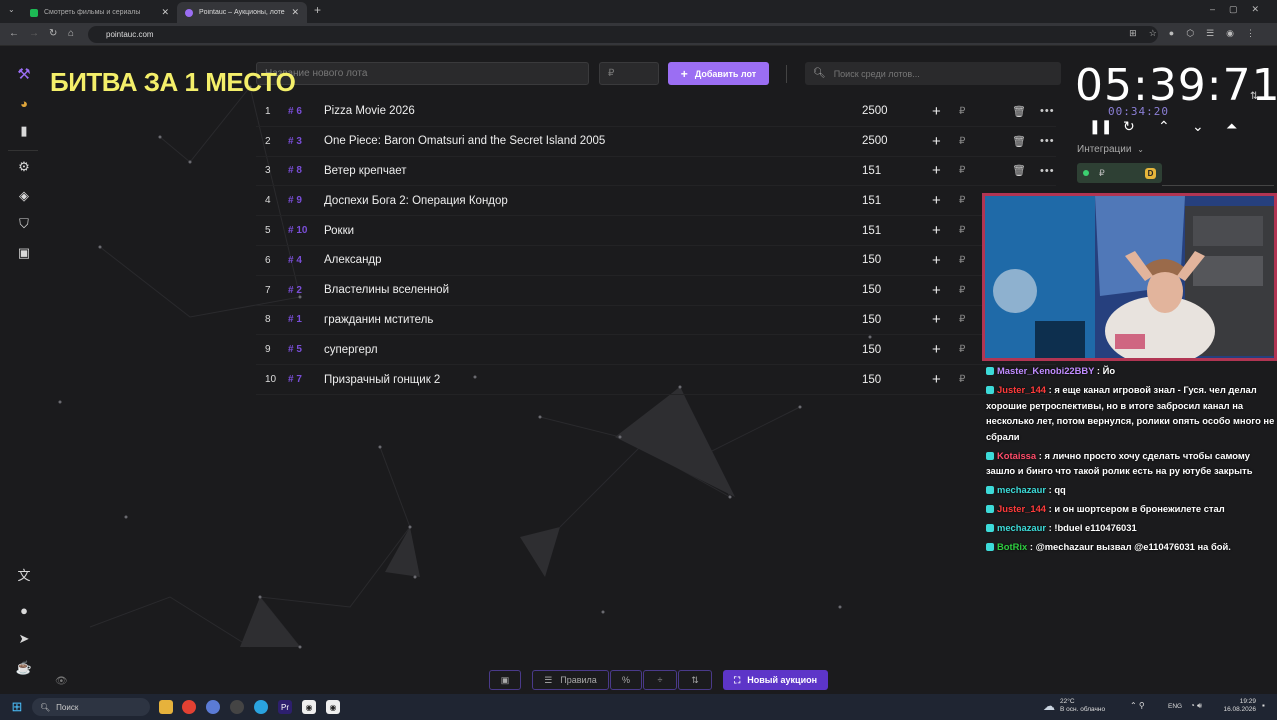 This screenshot has width=1277, height=720. Describe the element at coordinates (1231, 126) in the screenshot. I see `time-max-icon: ⏶` at that location.